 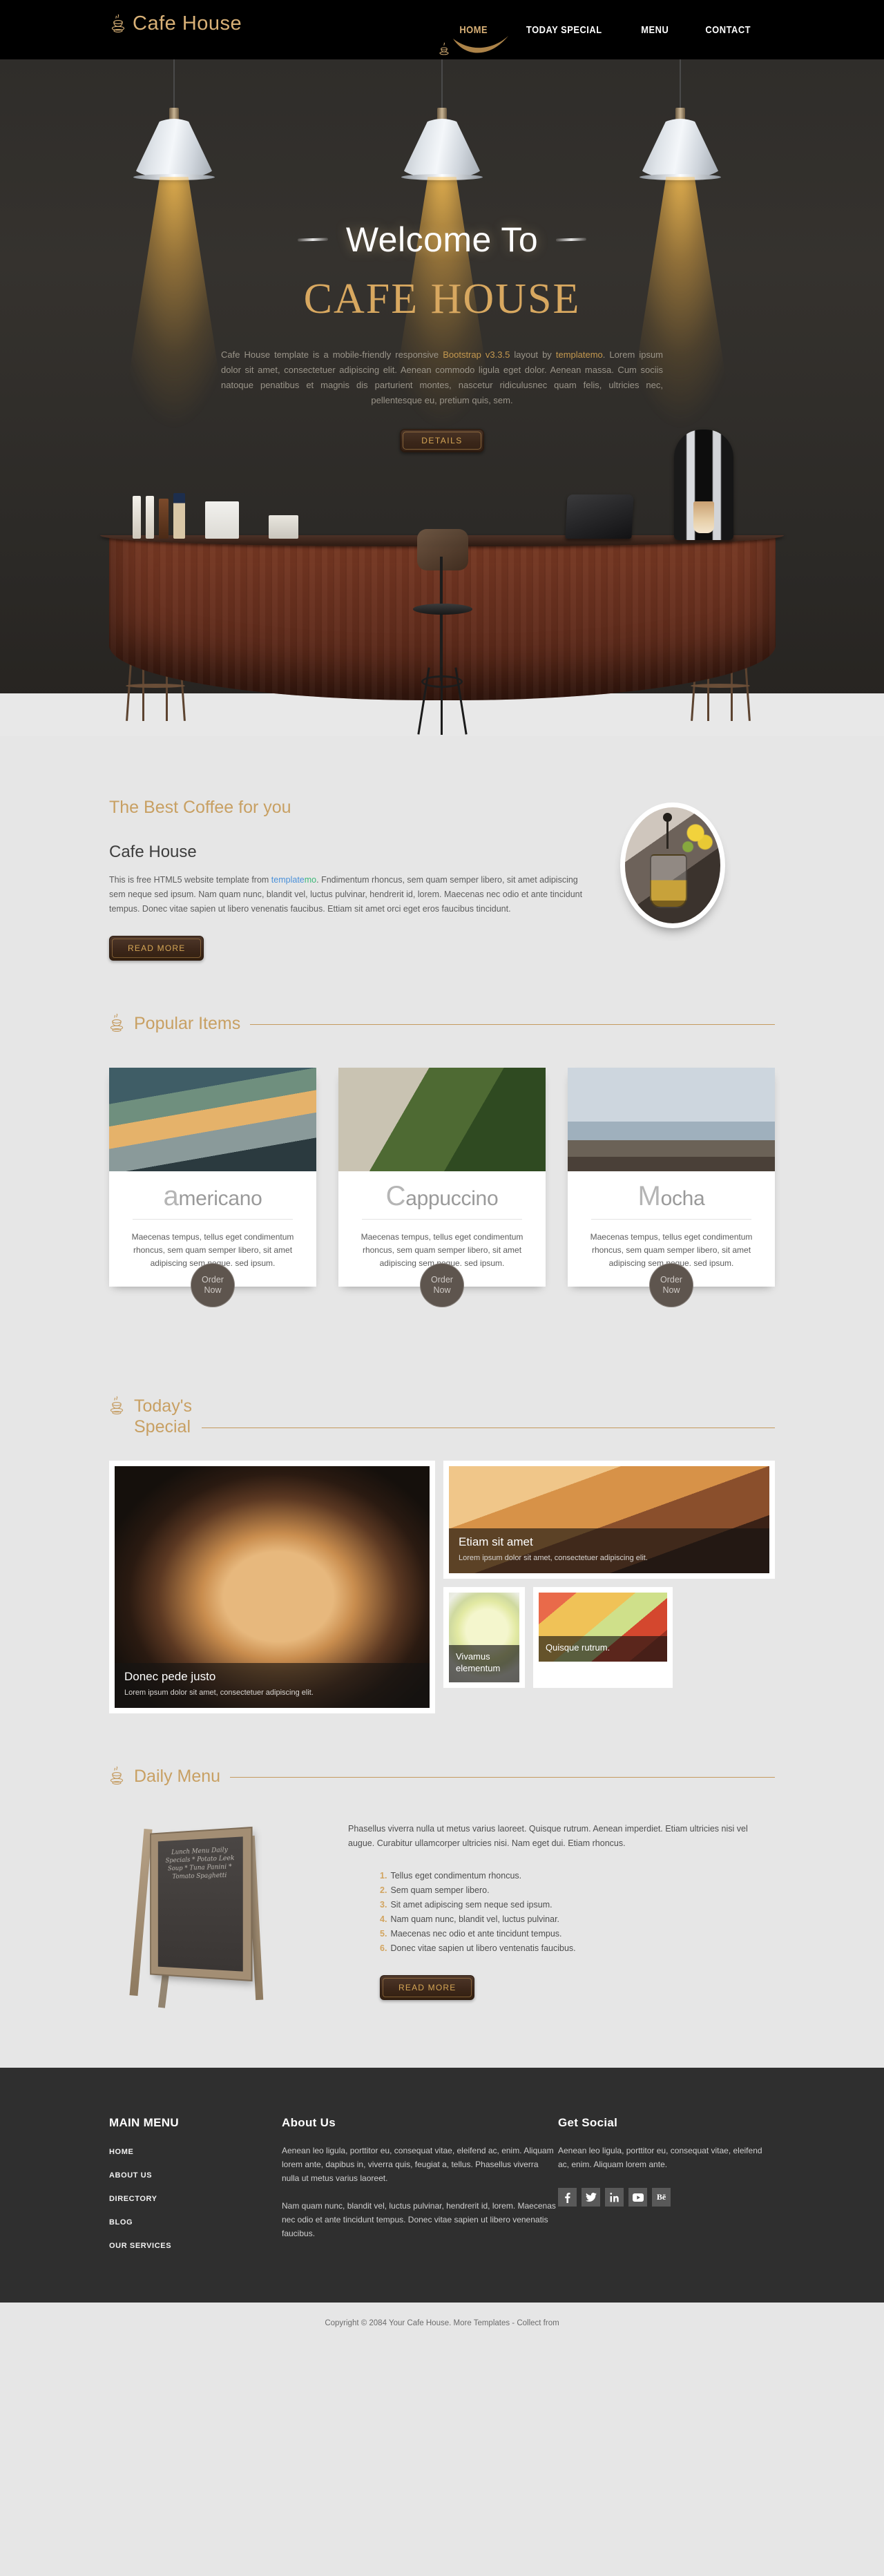 What do you see at coordinates (603, 1637) in the screenshot?
I see `special-tile-small: Quisque rutrum.` at bounding box center [603, 1637].